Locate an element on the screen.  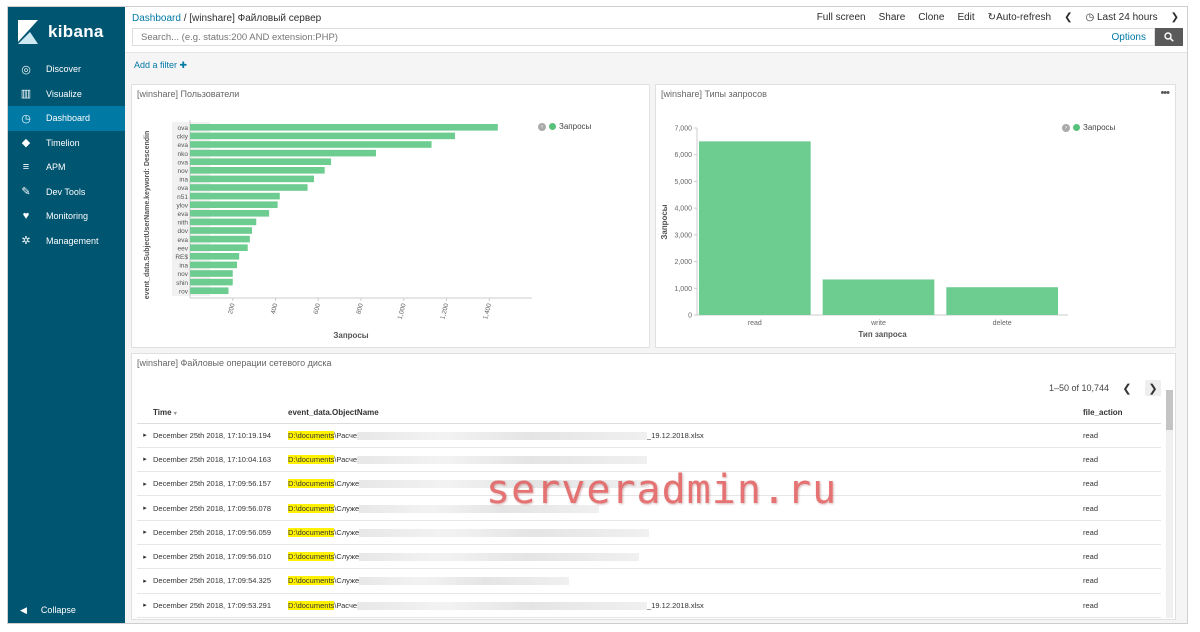
sort-icon: ▾ is located at coordinates (175, 414).